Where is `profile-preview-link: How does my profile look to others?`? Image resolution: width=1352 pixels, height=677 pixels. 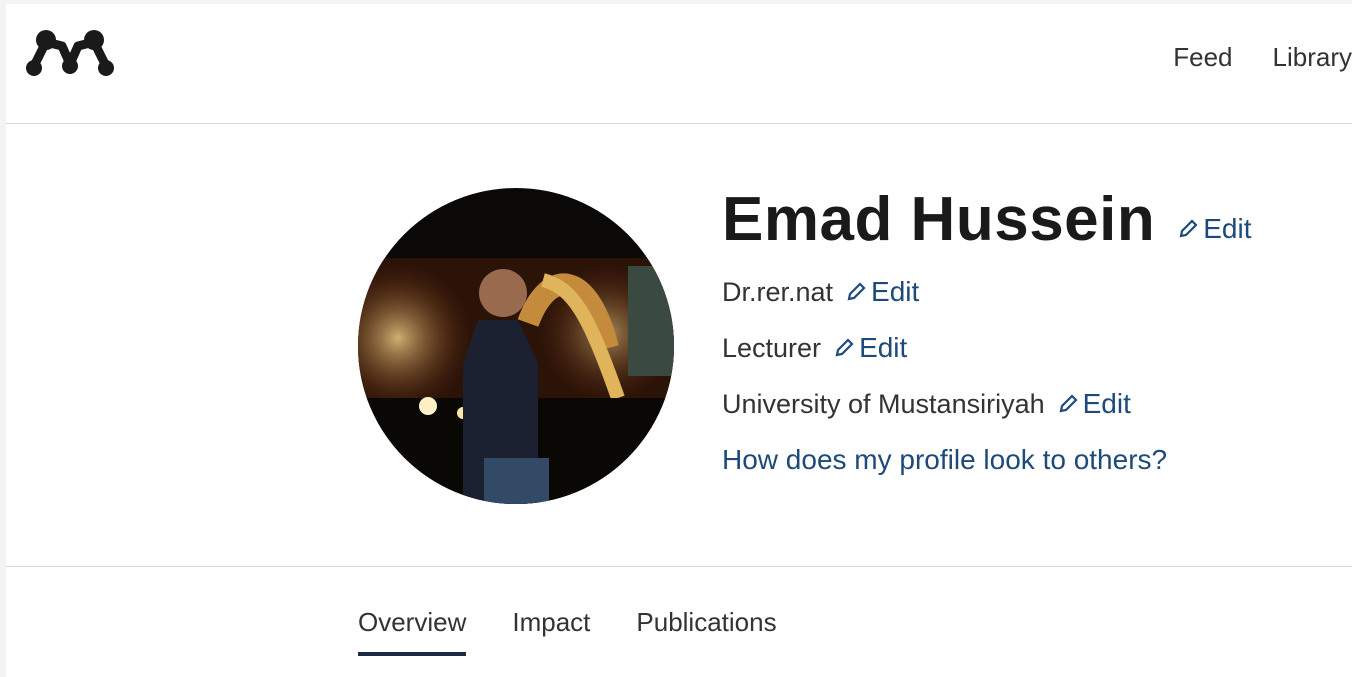 profile-preview-link: How does my profile look to others? is located at coordinates (944, 460).